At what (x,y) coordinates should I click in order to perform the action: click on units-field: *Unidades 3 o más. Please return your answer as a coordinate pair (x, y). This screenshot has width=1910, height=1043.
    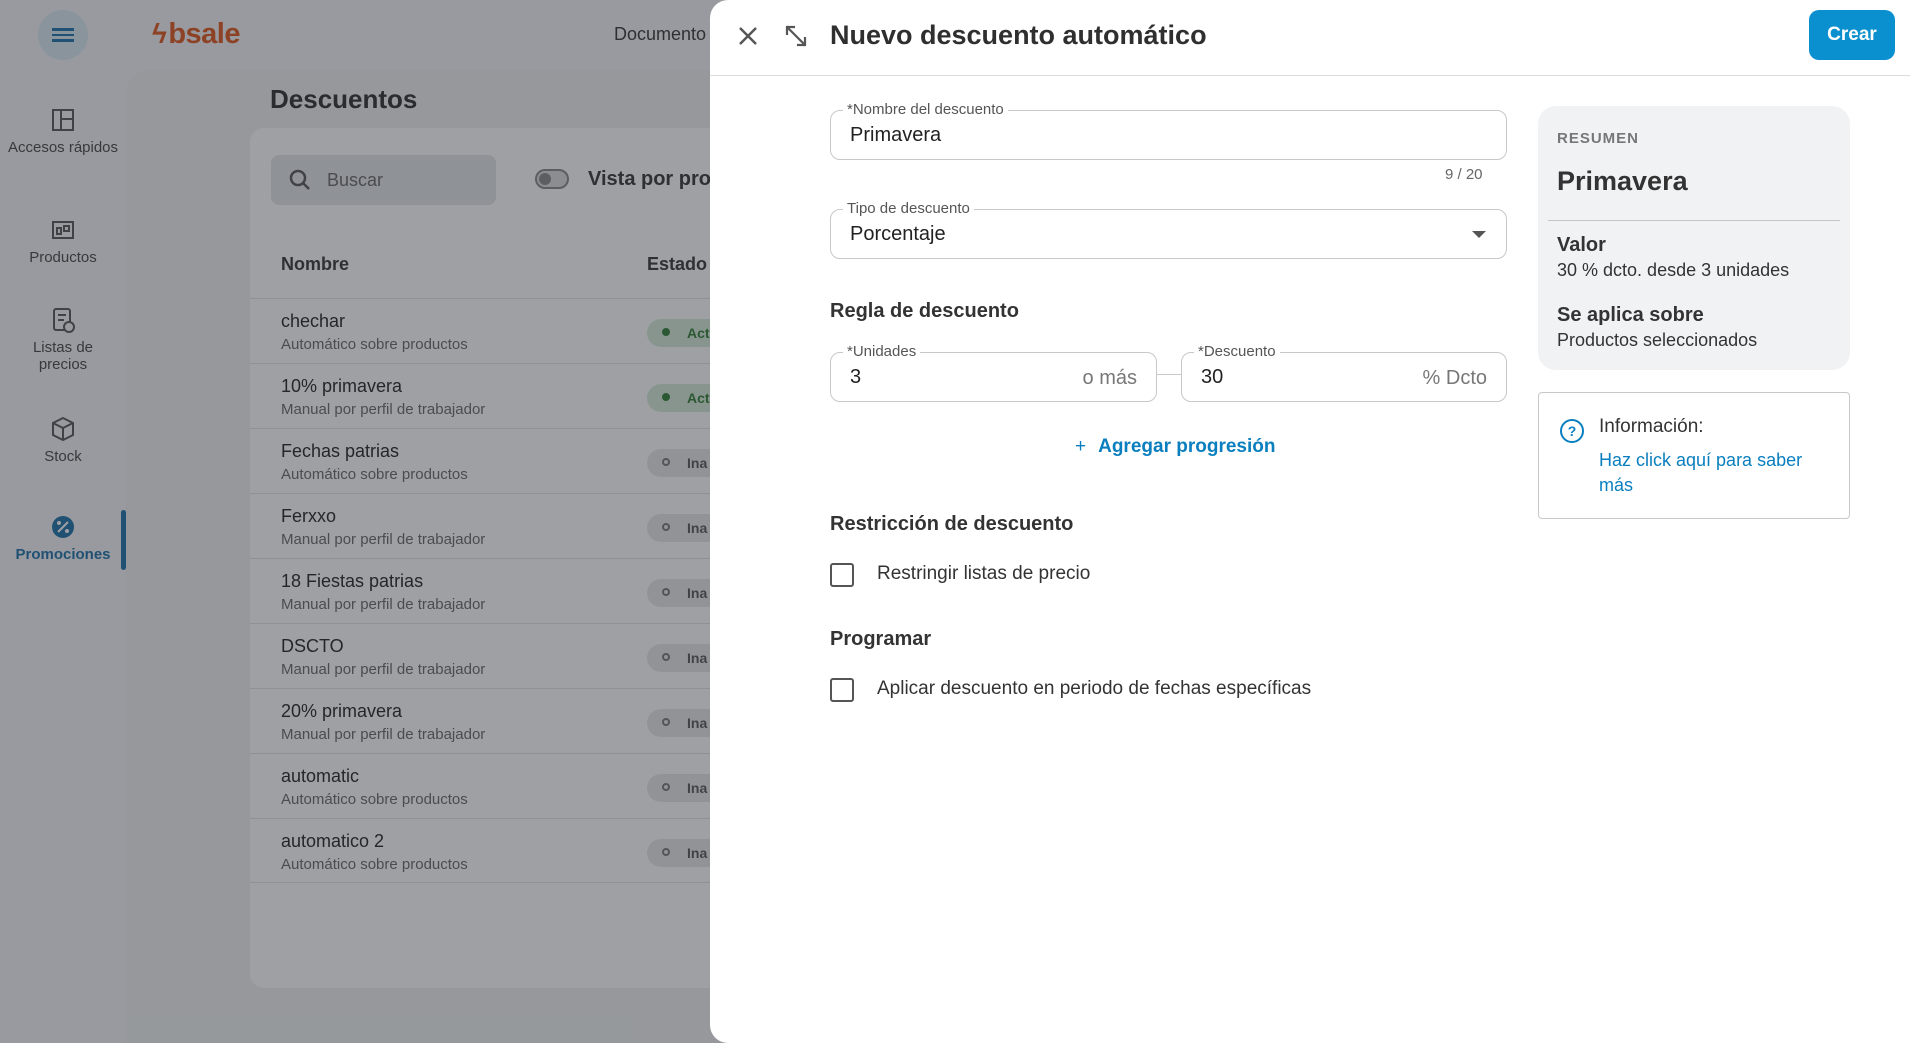
    Looking at the image, I should click on (993, 372).